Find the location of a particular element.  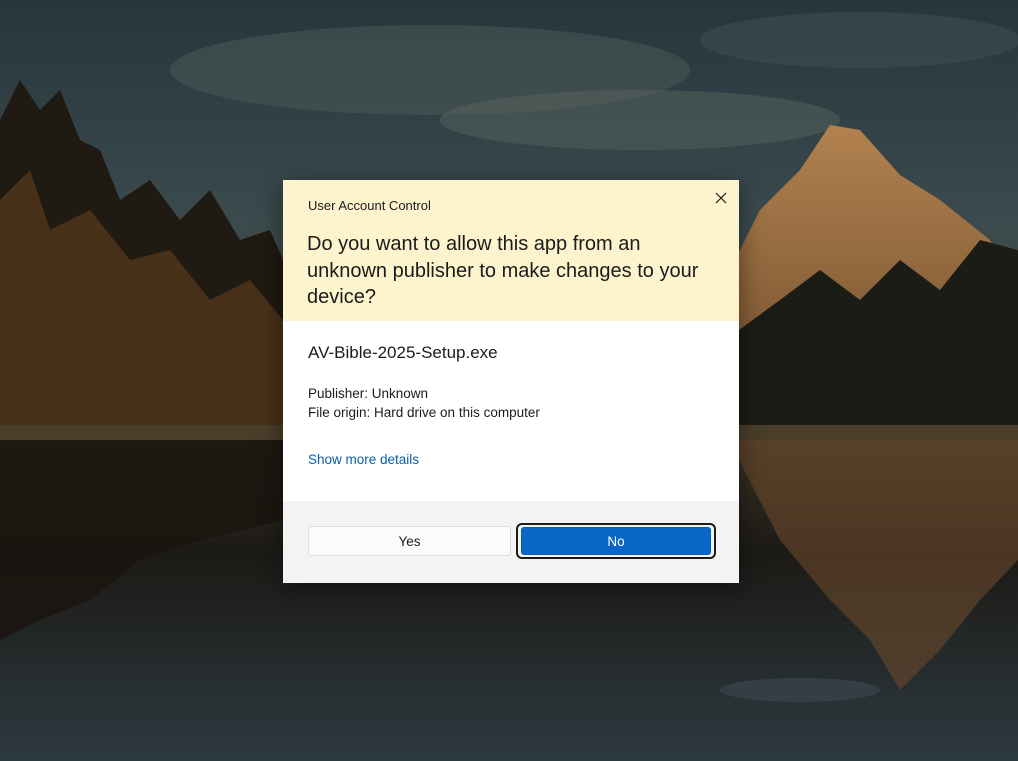

uac-footer: Yes No is located at coordinates (511, 542).